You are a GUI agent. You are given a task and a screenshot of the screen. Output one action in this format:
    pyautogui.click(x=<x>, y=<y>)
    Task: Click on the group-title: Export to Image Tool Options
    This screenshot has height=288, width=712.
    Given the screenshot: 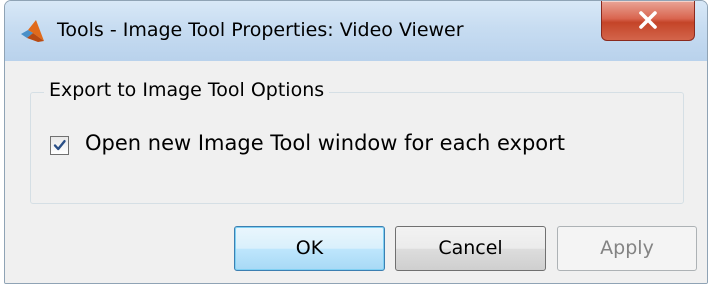 What is the action you would take?
    pyautogui.click(x=187, y=90)
    